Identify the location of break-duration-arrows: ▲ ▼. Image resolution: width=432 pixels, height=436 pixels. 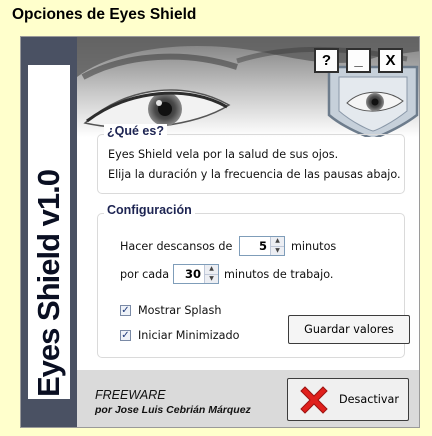
(277, 246).